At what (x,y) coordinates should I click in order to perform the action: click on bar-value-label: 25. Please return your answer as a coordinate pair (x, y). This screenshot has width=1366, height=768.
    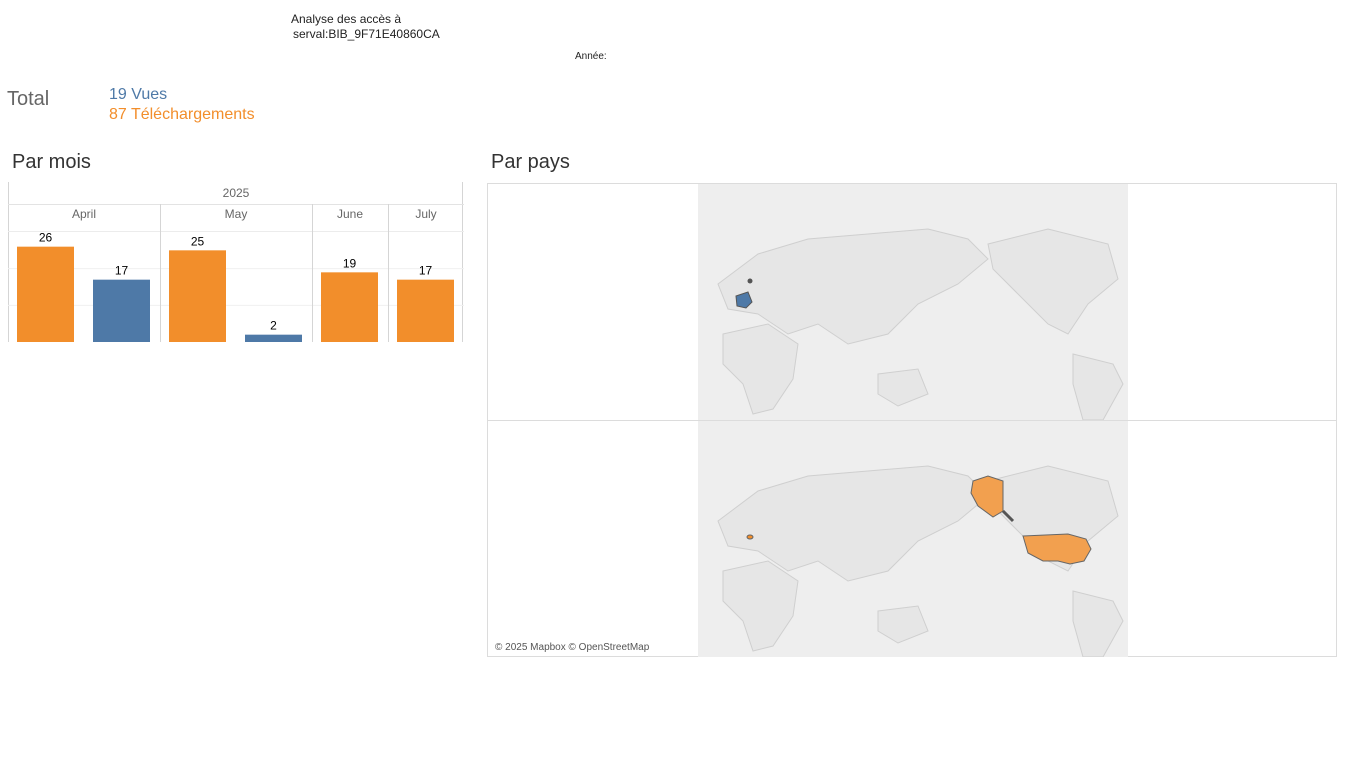
    Looking at the image, I should click on (198, 241).